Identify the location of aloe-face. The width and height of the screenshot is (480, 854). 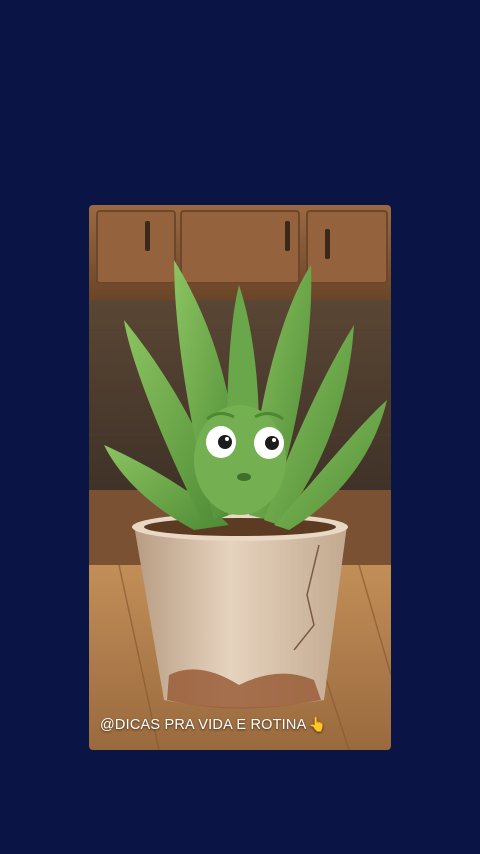
(240, 460).